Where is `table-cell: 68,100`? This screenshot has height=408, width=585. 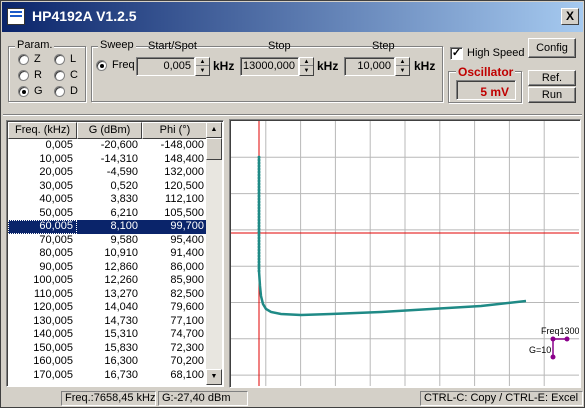 table-cell: 68,100 is located at coordinates (187, 374).